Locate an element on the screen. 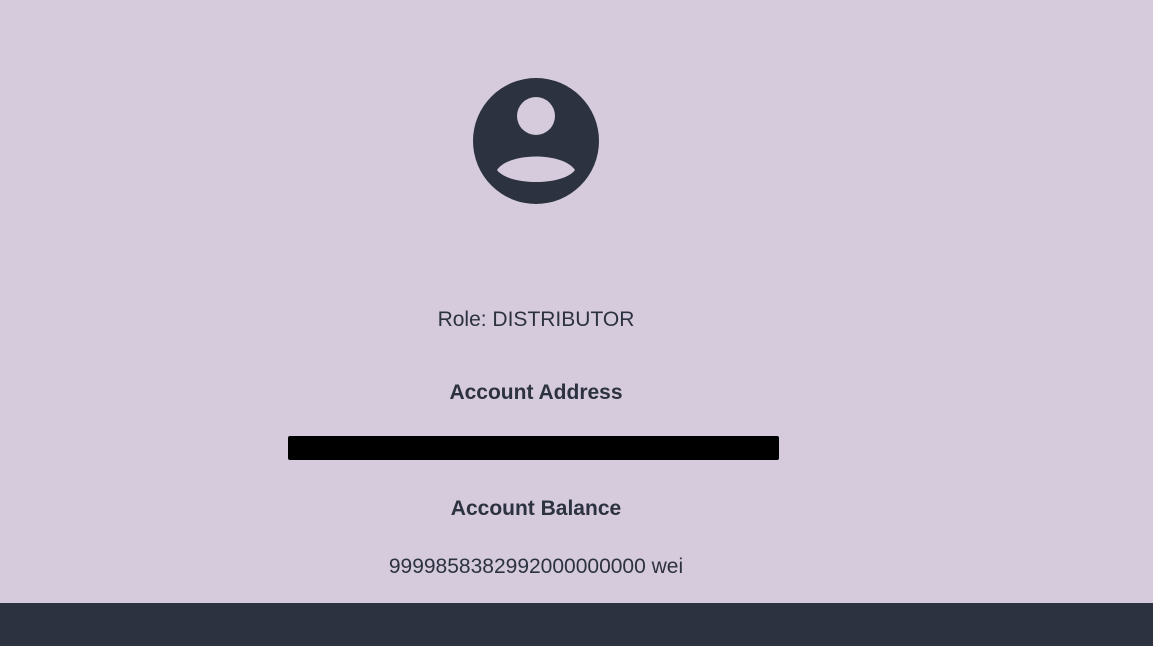  footer-bar is located at coordinates (576, 624).